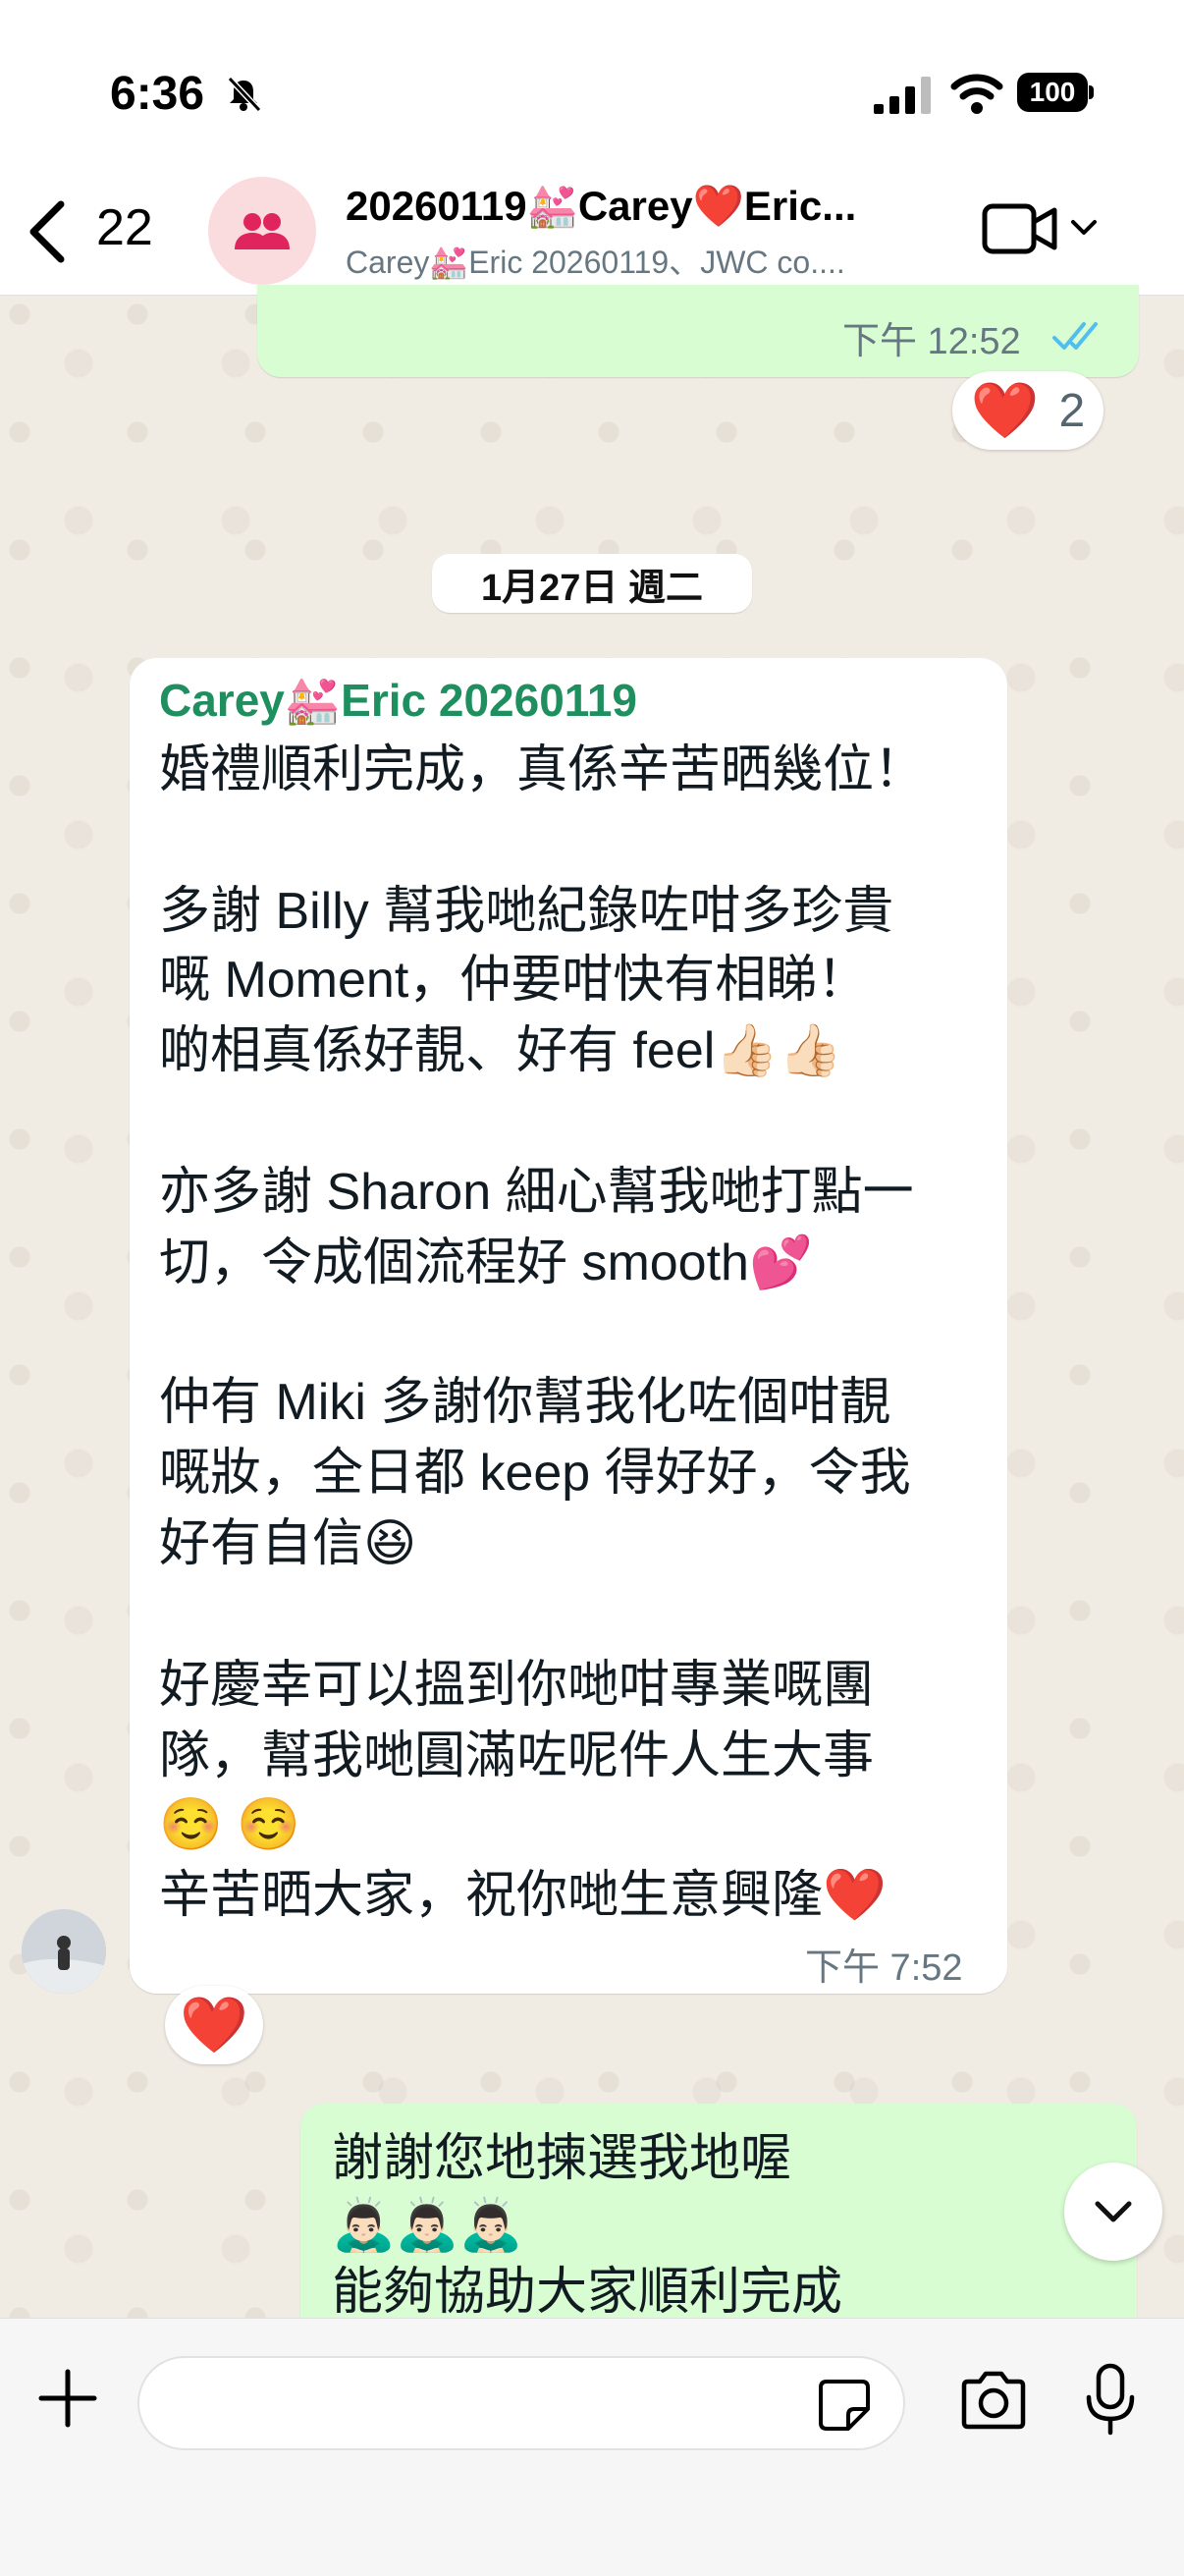 The image size is (1184, 2576). I want to click on message-line: 亦多謝 Sharon 細心幫我哋打點一, so click(536, 1192).